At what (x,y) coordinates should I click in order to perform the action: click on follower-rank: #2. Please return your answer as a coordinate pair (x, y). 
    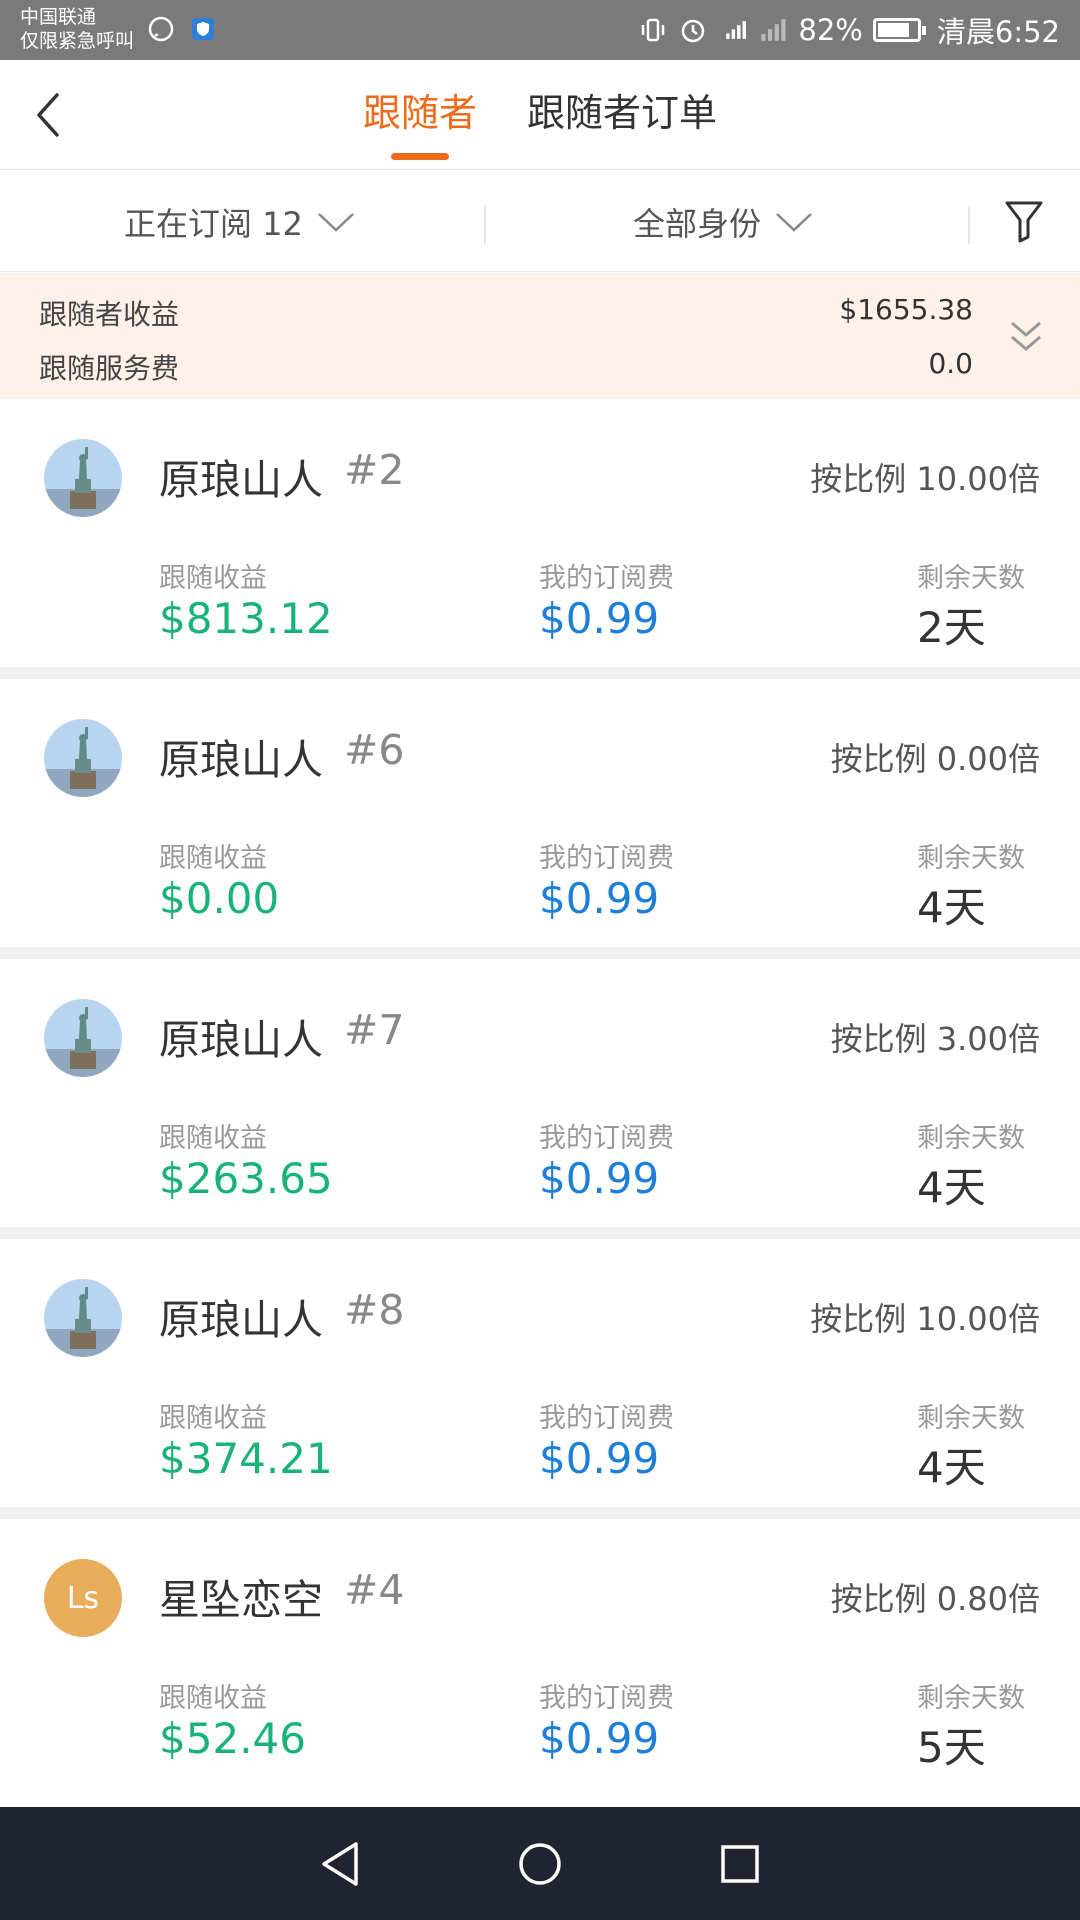
    Looking at the image, I should click on (374, 470).